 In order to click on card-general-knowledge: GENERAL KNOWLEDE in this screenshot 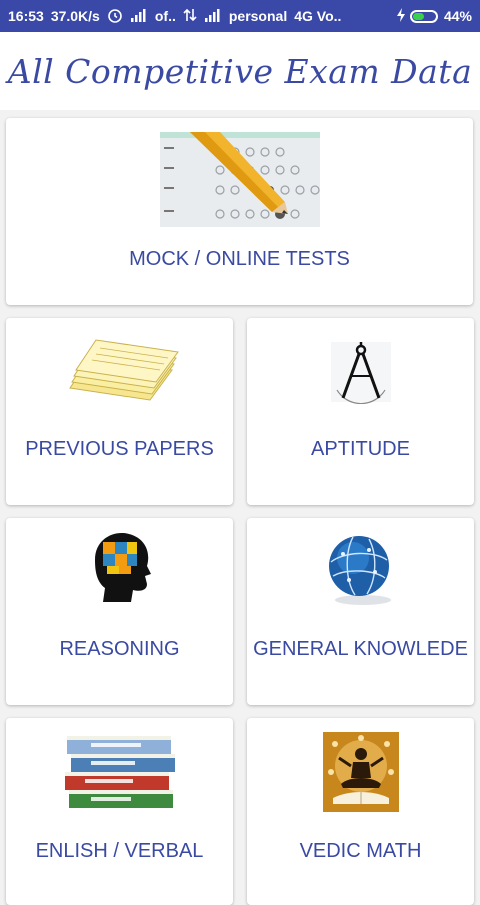, I will do `click(360, 611)`.